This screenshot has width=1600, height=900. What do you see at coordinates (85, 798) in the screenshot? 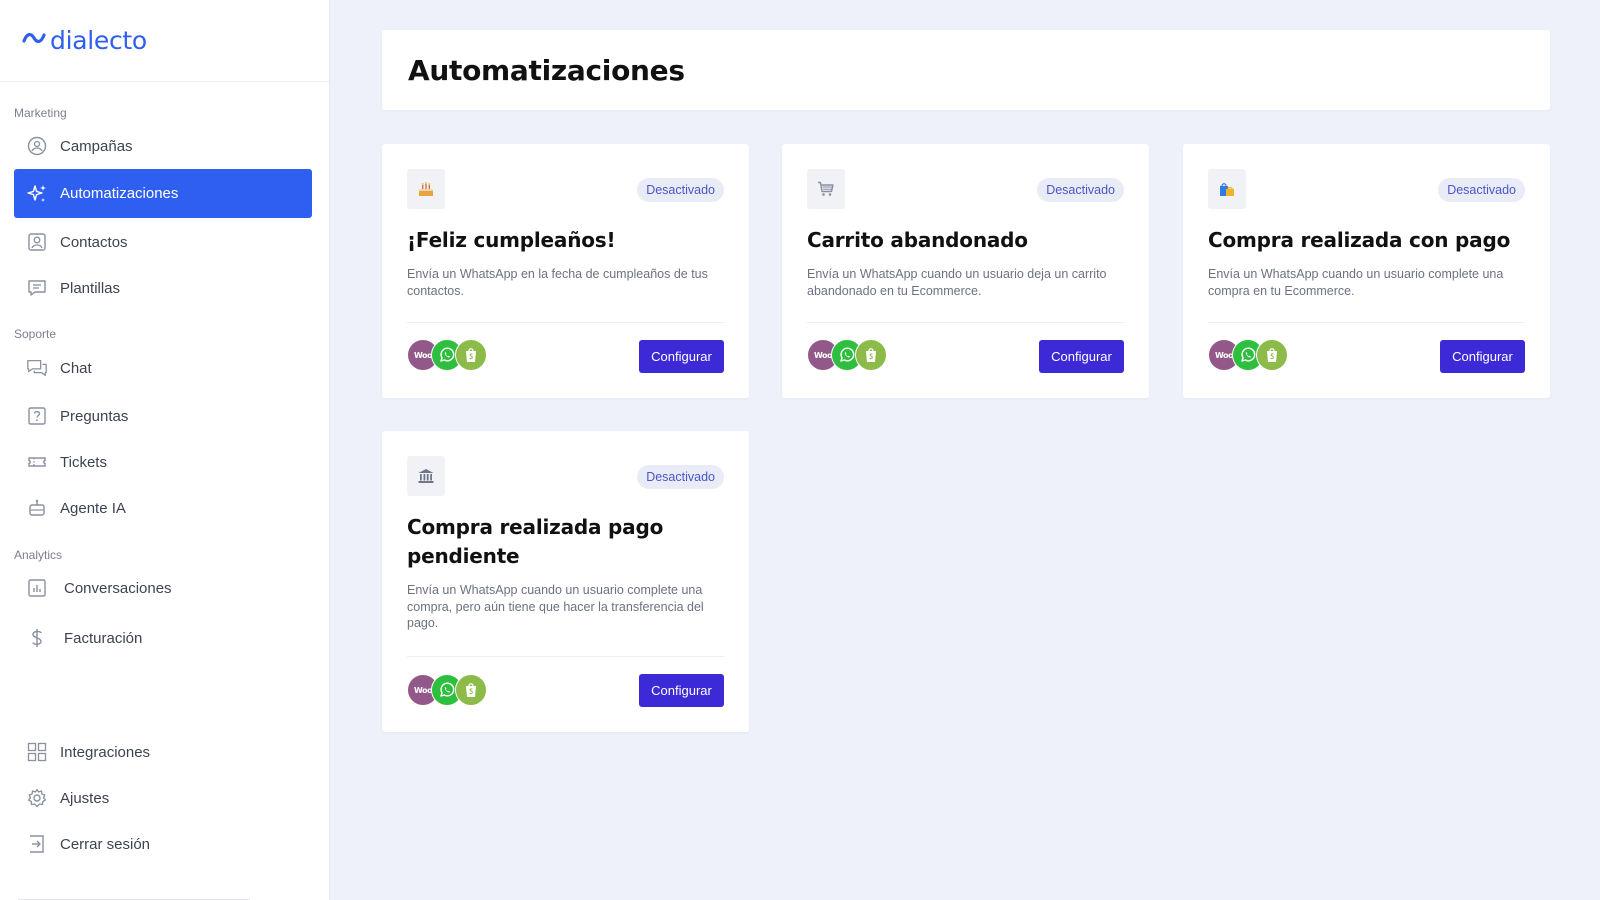
I see `sidebar-item-label: Ajustes` at bounding box center [85, 798].